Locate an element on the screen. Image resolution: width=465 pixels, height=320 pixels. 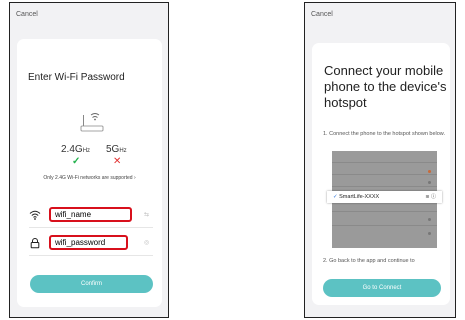
switch-network-icon: ⇆ is located at coordinates (146, 214).